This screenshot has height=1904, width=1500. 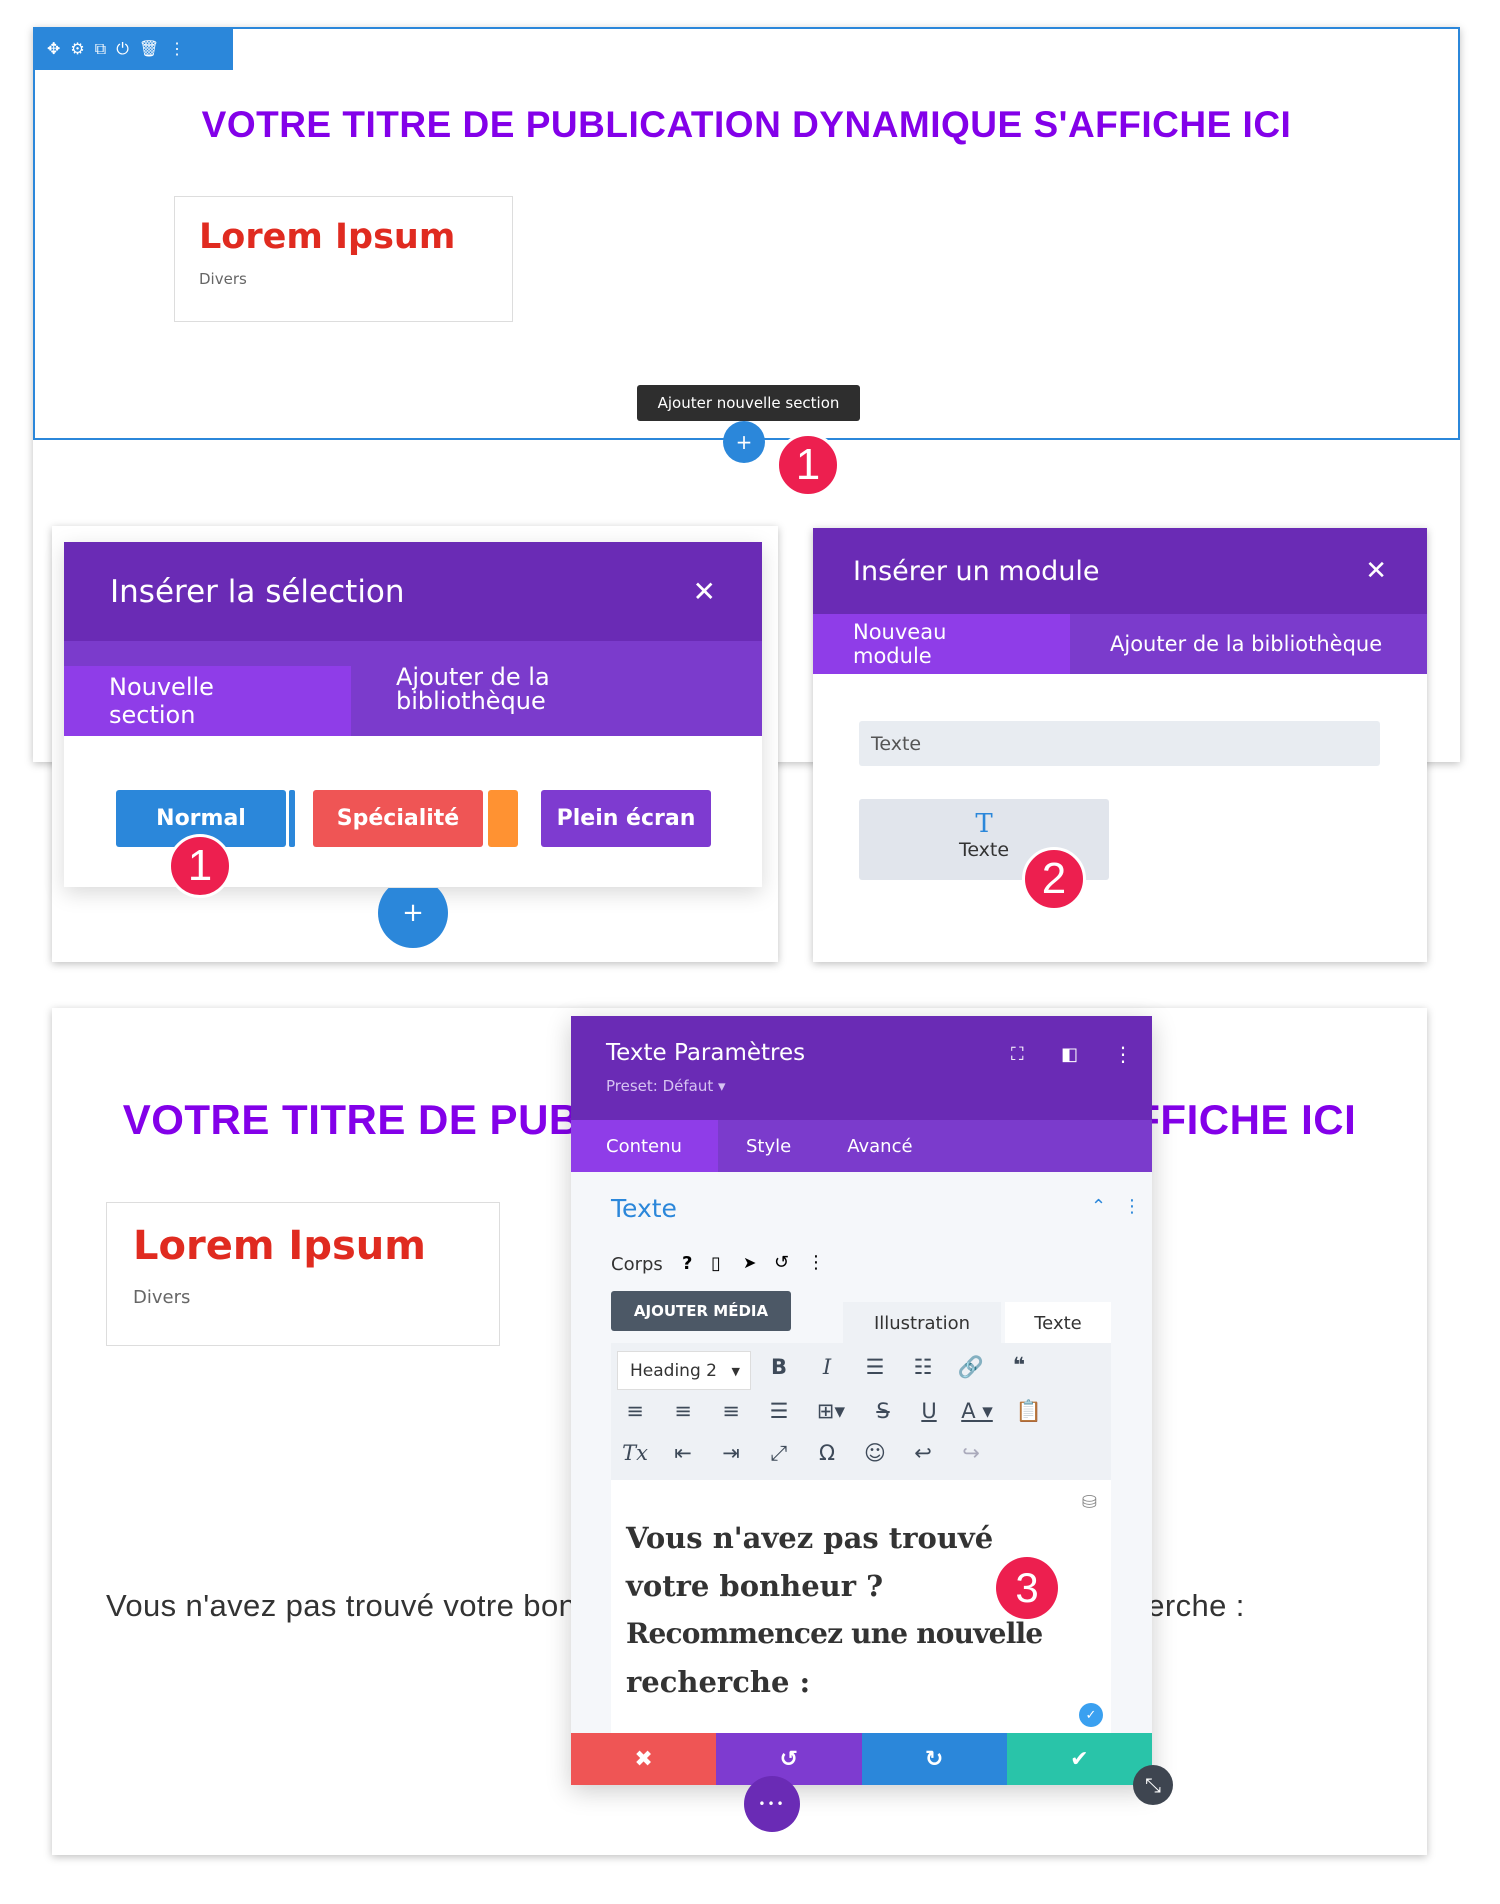 I want to click on indent-icon: ⇥, so click(x=731, y=1453).